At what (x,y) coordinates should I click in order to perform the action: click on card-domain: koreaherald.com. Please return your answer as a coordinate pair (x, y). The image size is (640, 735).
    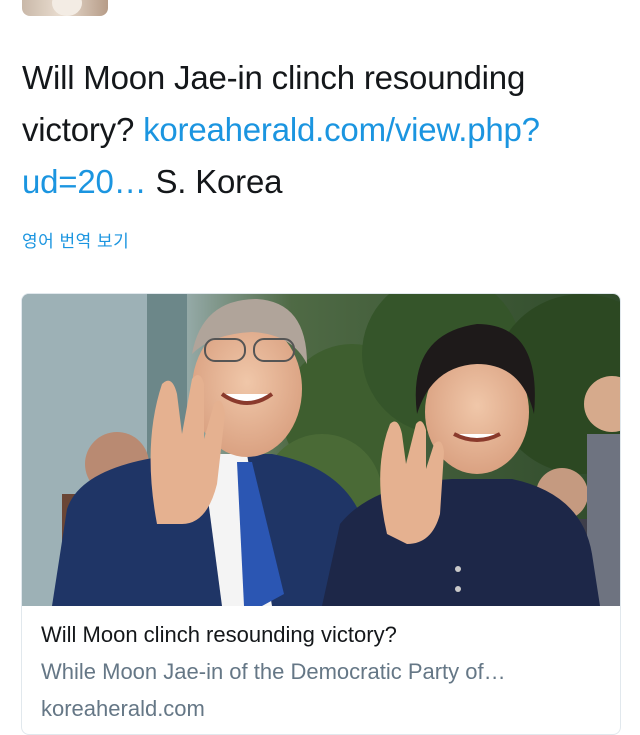
    Looking at the image, I should click on (123, 708).